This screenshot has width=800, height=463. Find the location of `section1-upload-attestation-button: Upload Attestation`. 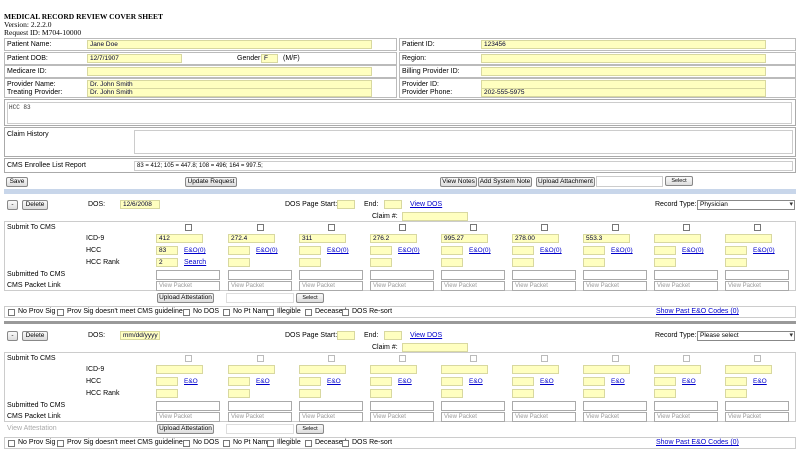

section1-upload-attestation-button: Upload Attestation is located at coordinates (185, 298).